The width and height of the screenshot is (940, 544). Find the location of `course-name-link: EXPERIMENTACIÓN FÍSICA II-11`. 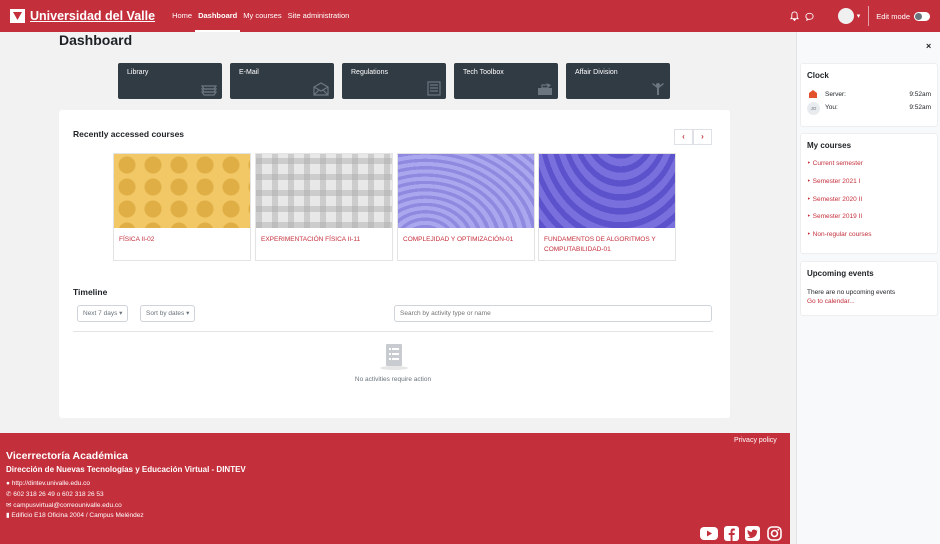

course-name-link: EXPERIMENTACIÓN FÍSICA II-11 is located at coordinates (324, 236).